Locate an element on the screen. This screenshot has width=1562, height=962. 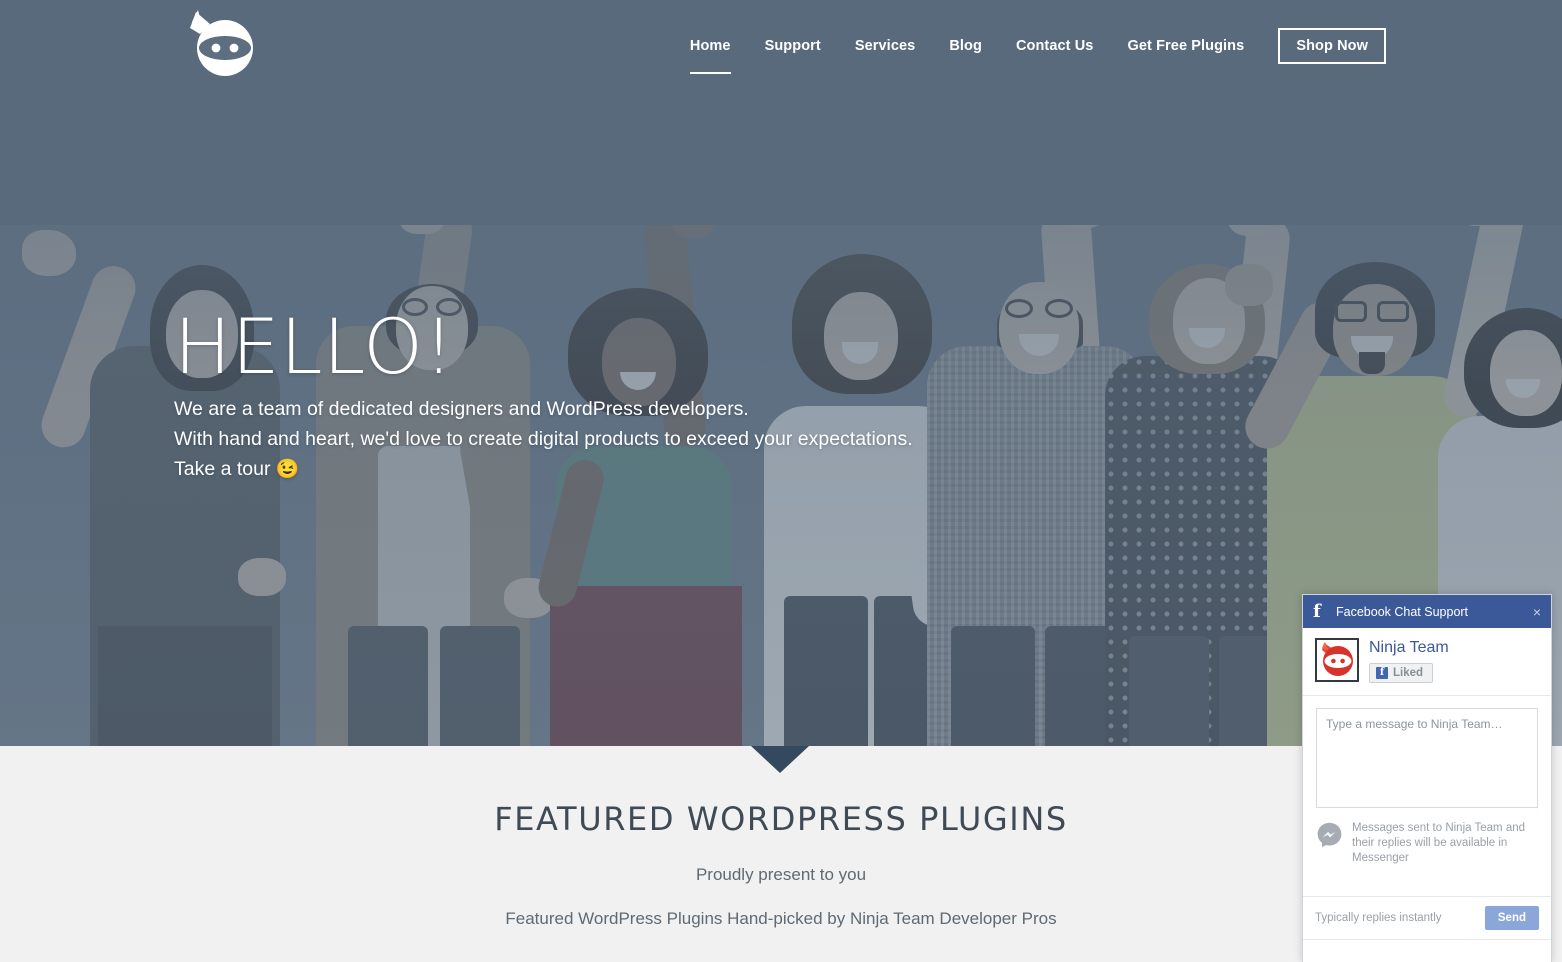
hero-line-3-wrap: Take a tour 😉 is located at coordinates (543, 469).